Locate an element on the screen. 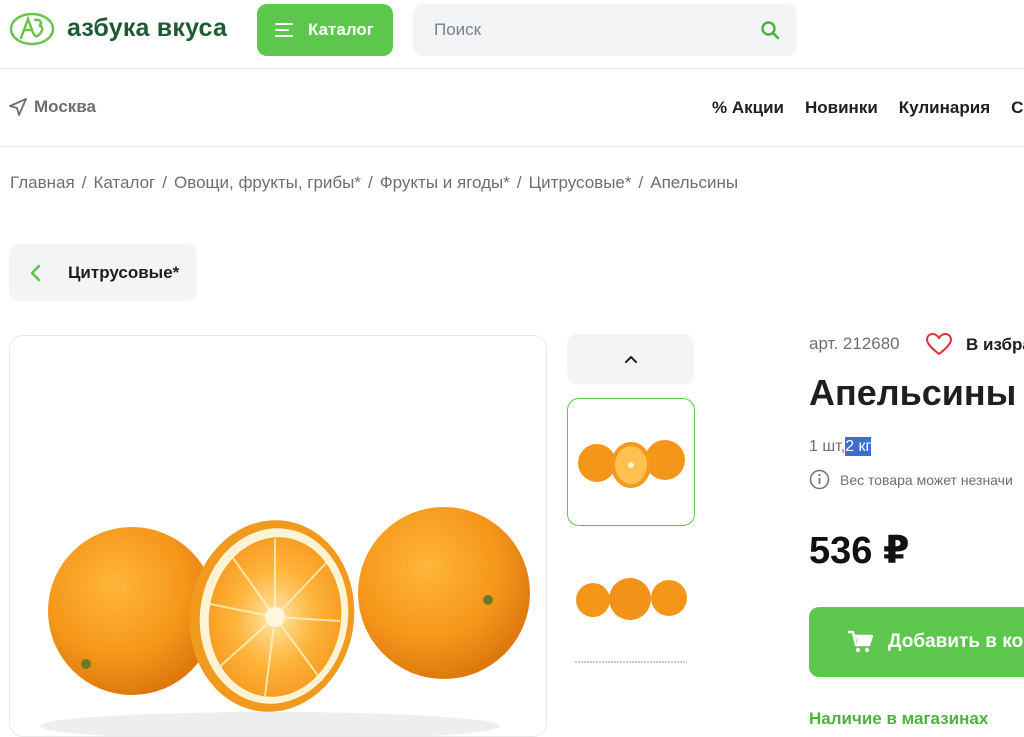 The width and height of the screenshot is (1024, 737). nav-divider is located at coordinates (512, 146).